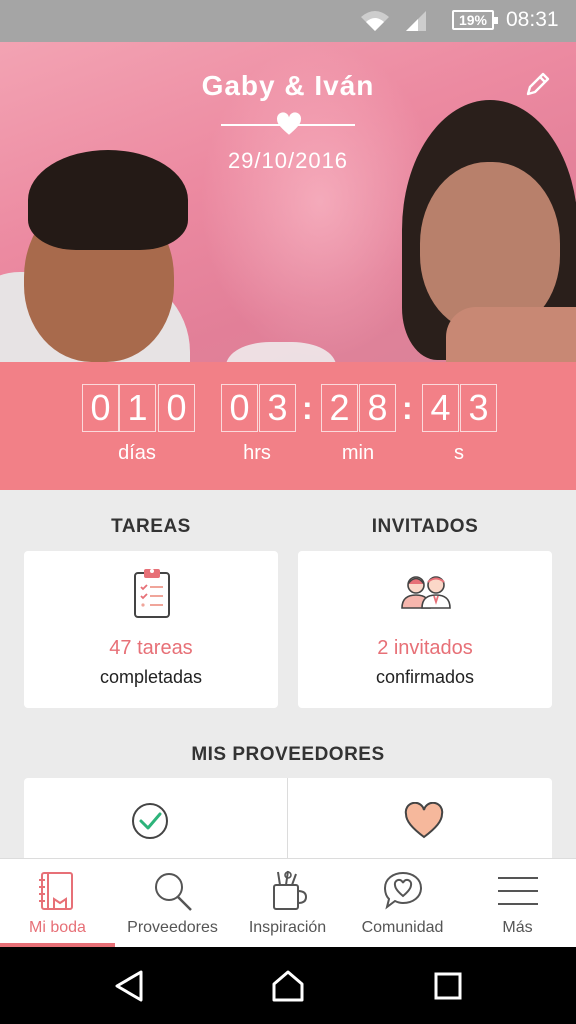  I want to click on hours-digit: 0, so click(239, 408).